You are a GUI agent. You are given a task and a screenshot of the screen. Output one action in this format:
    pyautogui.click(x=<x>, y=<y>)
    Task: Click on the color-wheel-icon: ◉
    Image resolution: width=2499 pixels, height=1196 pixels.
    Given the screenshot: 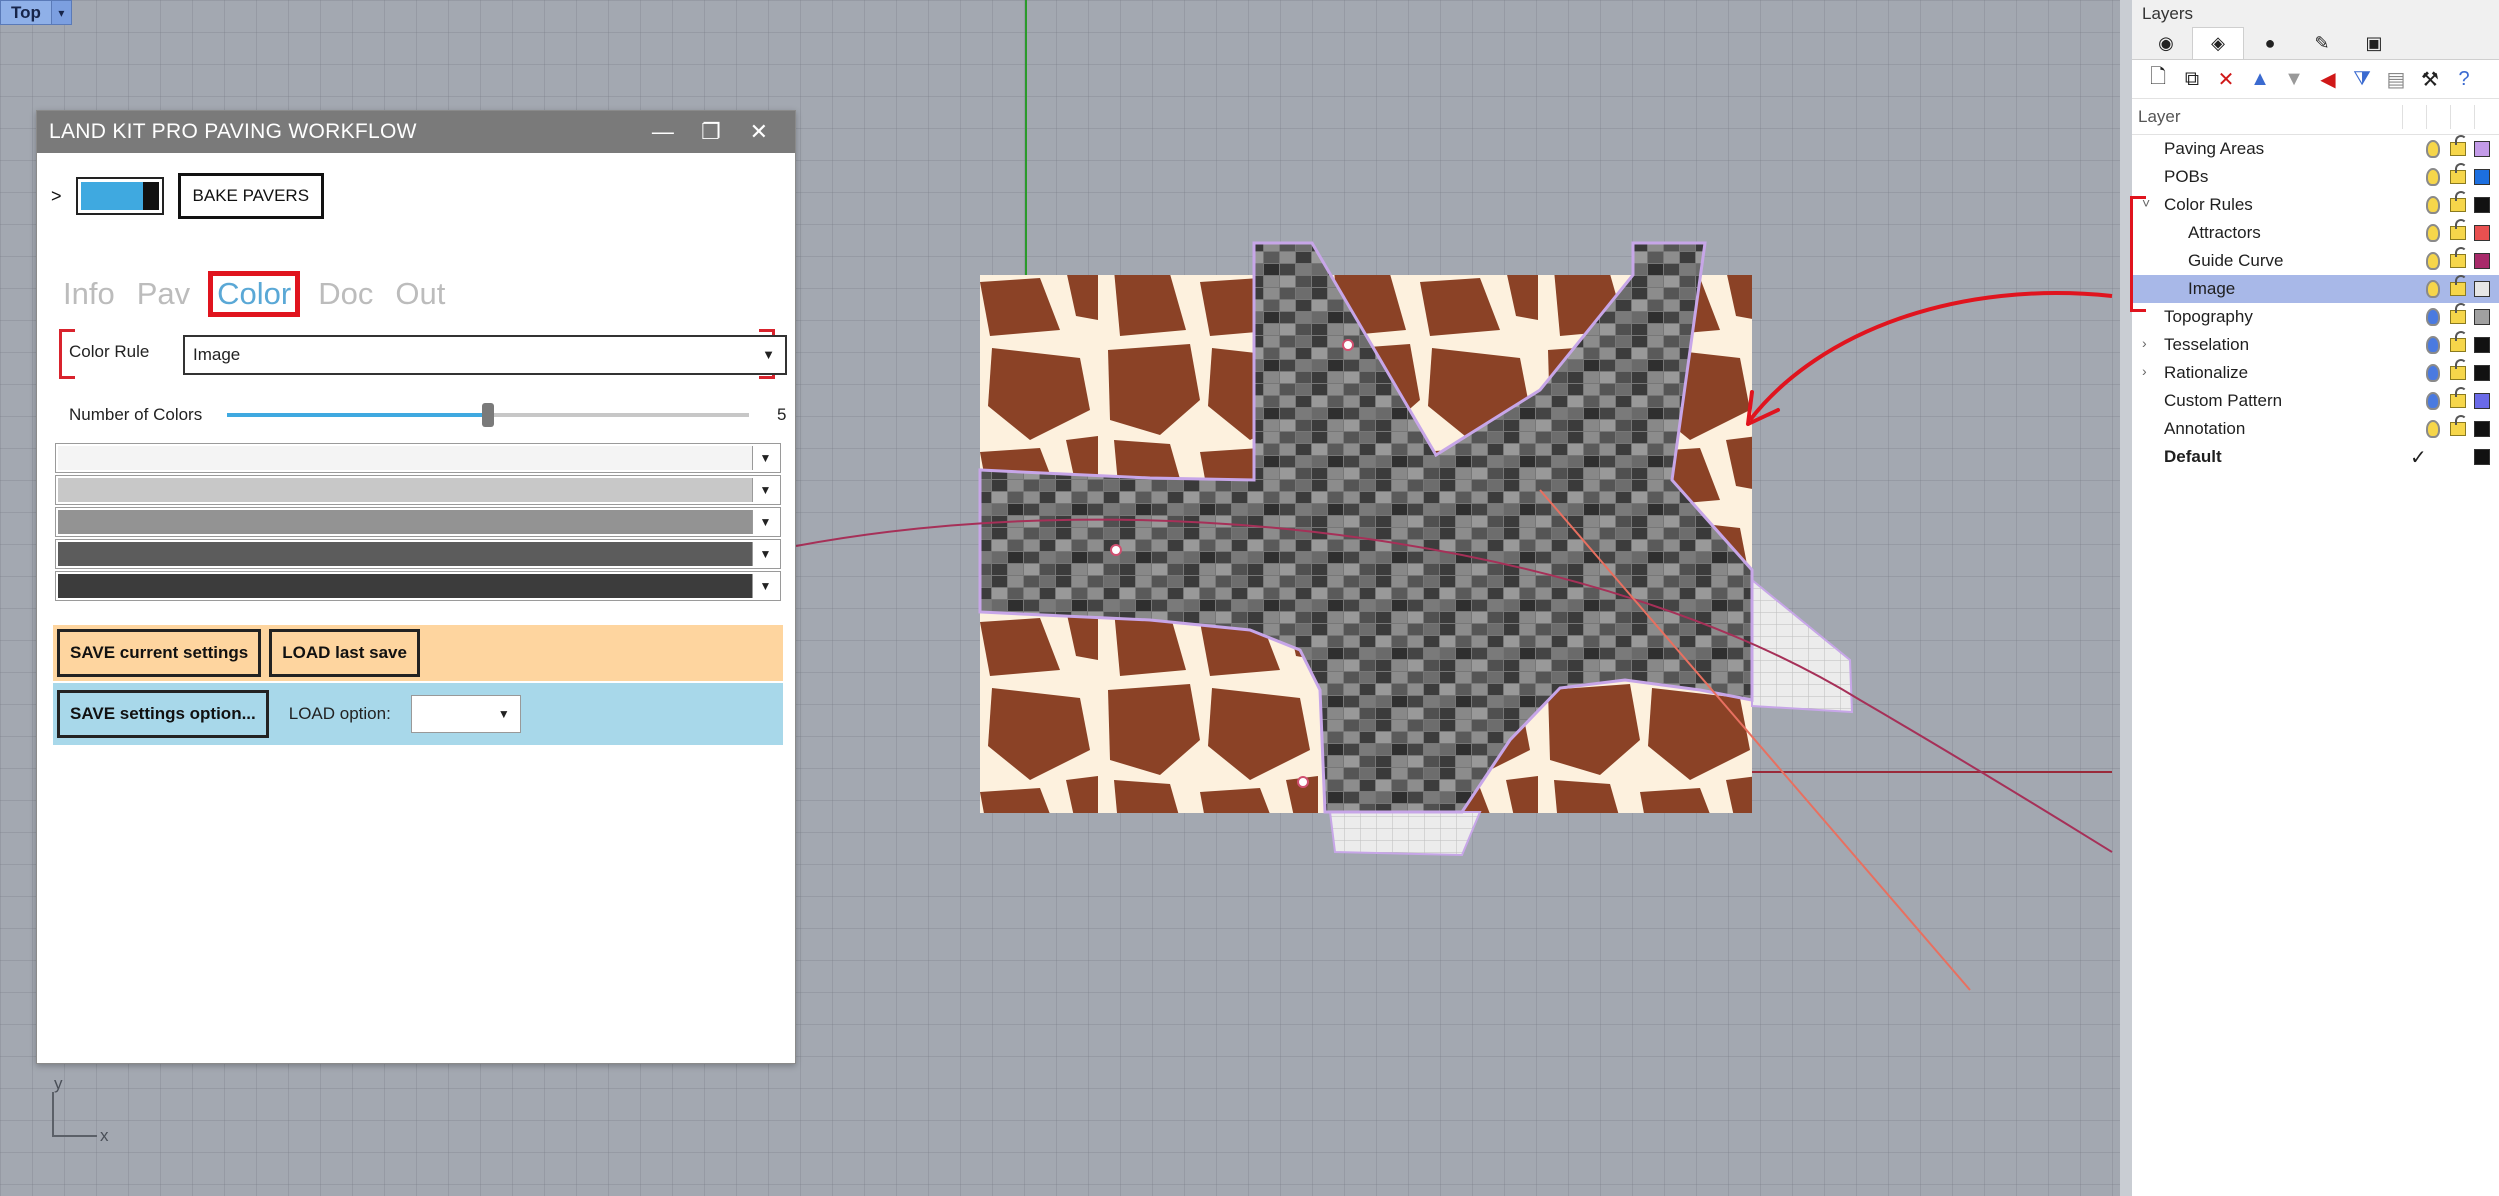 What is the action you would take?
    pyautogui.click(x=2166, y=43)
    